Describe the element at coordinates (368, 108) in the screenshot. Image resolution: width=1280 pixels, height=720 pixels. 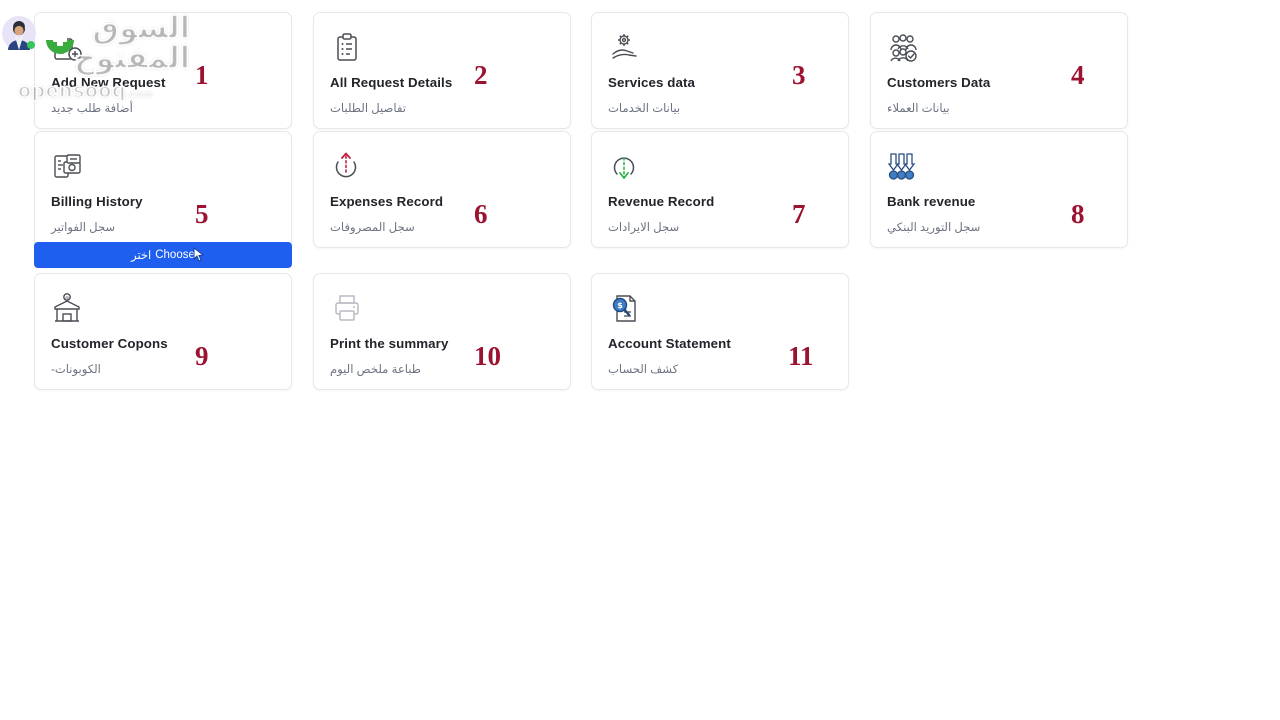
I see `card-subtitle: تفاصيل الطلبات` at that location.